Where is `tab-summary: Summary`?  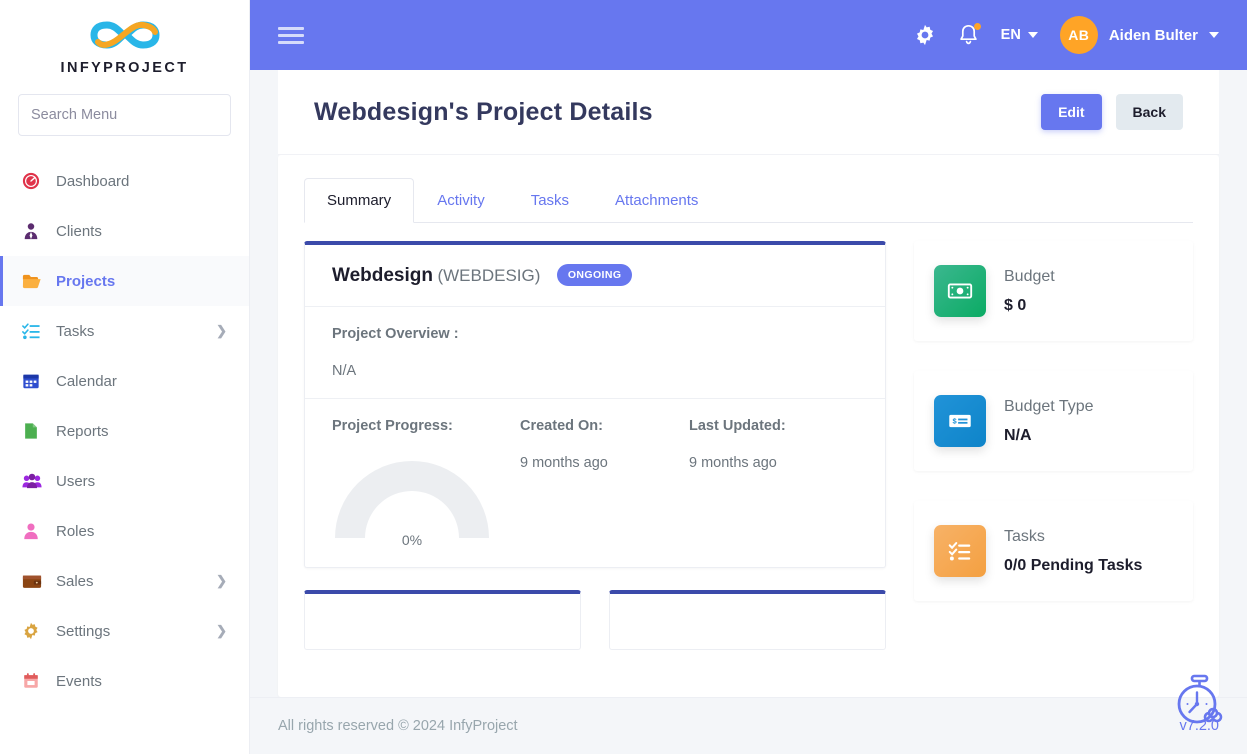 tab-summary: Summary is located at coordinates (359, 200).